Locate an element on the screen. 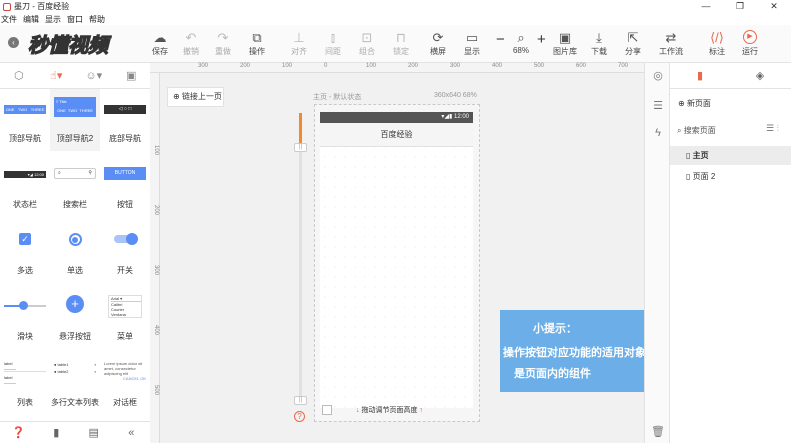  toolbar-annotate-button: ⟨/⟩ 标注 is located at coordinates (717, 43).